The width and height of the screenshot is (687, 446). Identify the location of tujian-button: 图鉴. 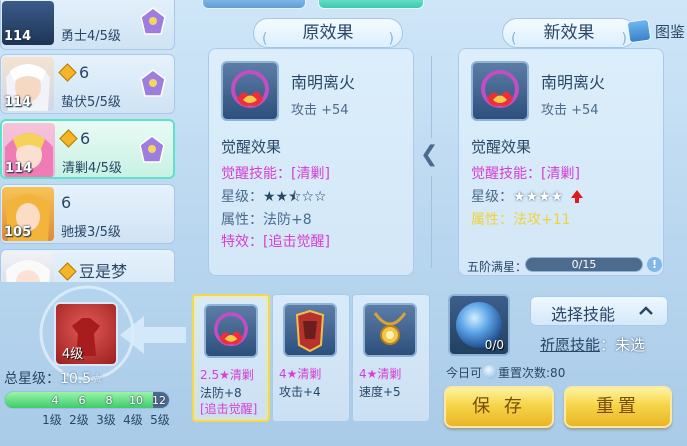
(655, 32).